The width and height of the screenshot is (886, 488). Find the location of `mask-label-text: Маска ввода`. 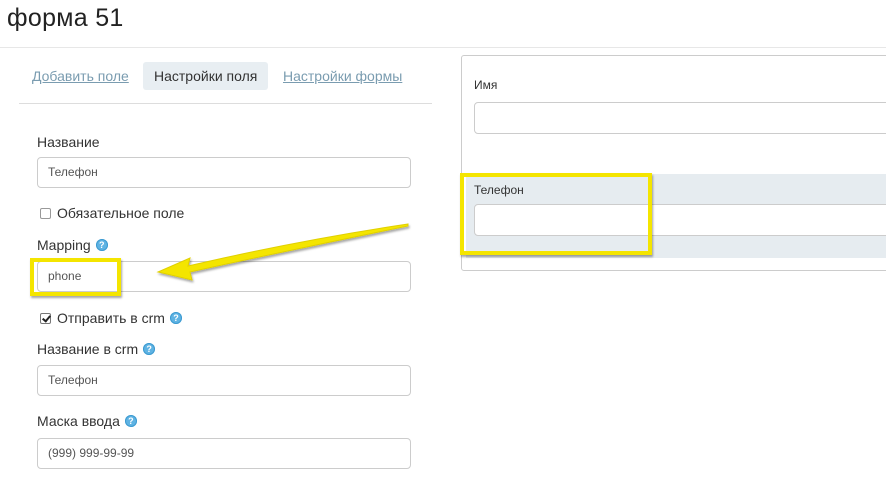

mask-label-text: Маска ввода is located at coordinates (78, 421).